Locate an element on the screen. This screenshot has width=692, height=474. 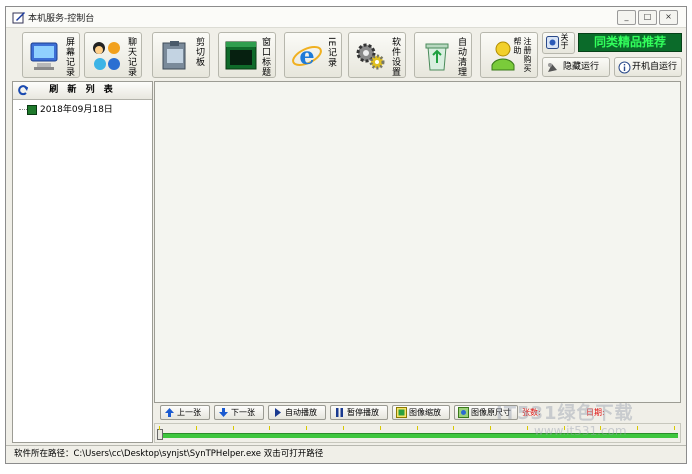
window-title-button: 窗口标题 is located at coordinates (247, 55).